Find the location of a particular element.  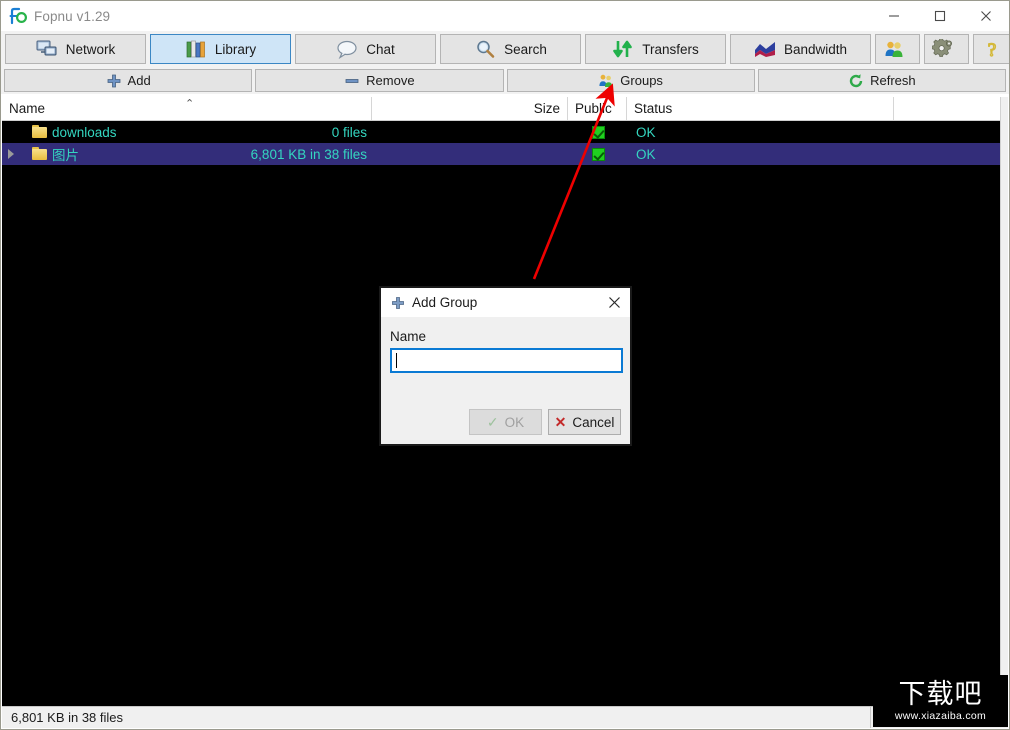

tab-transfers-label: Transfers is located at coordinates (670, 49).